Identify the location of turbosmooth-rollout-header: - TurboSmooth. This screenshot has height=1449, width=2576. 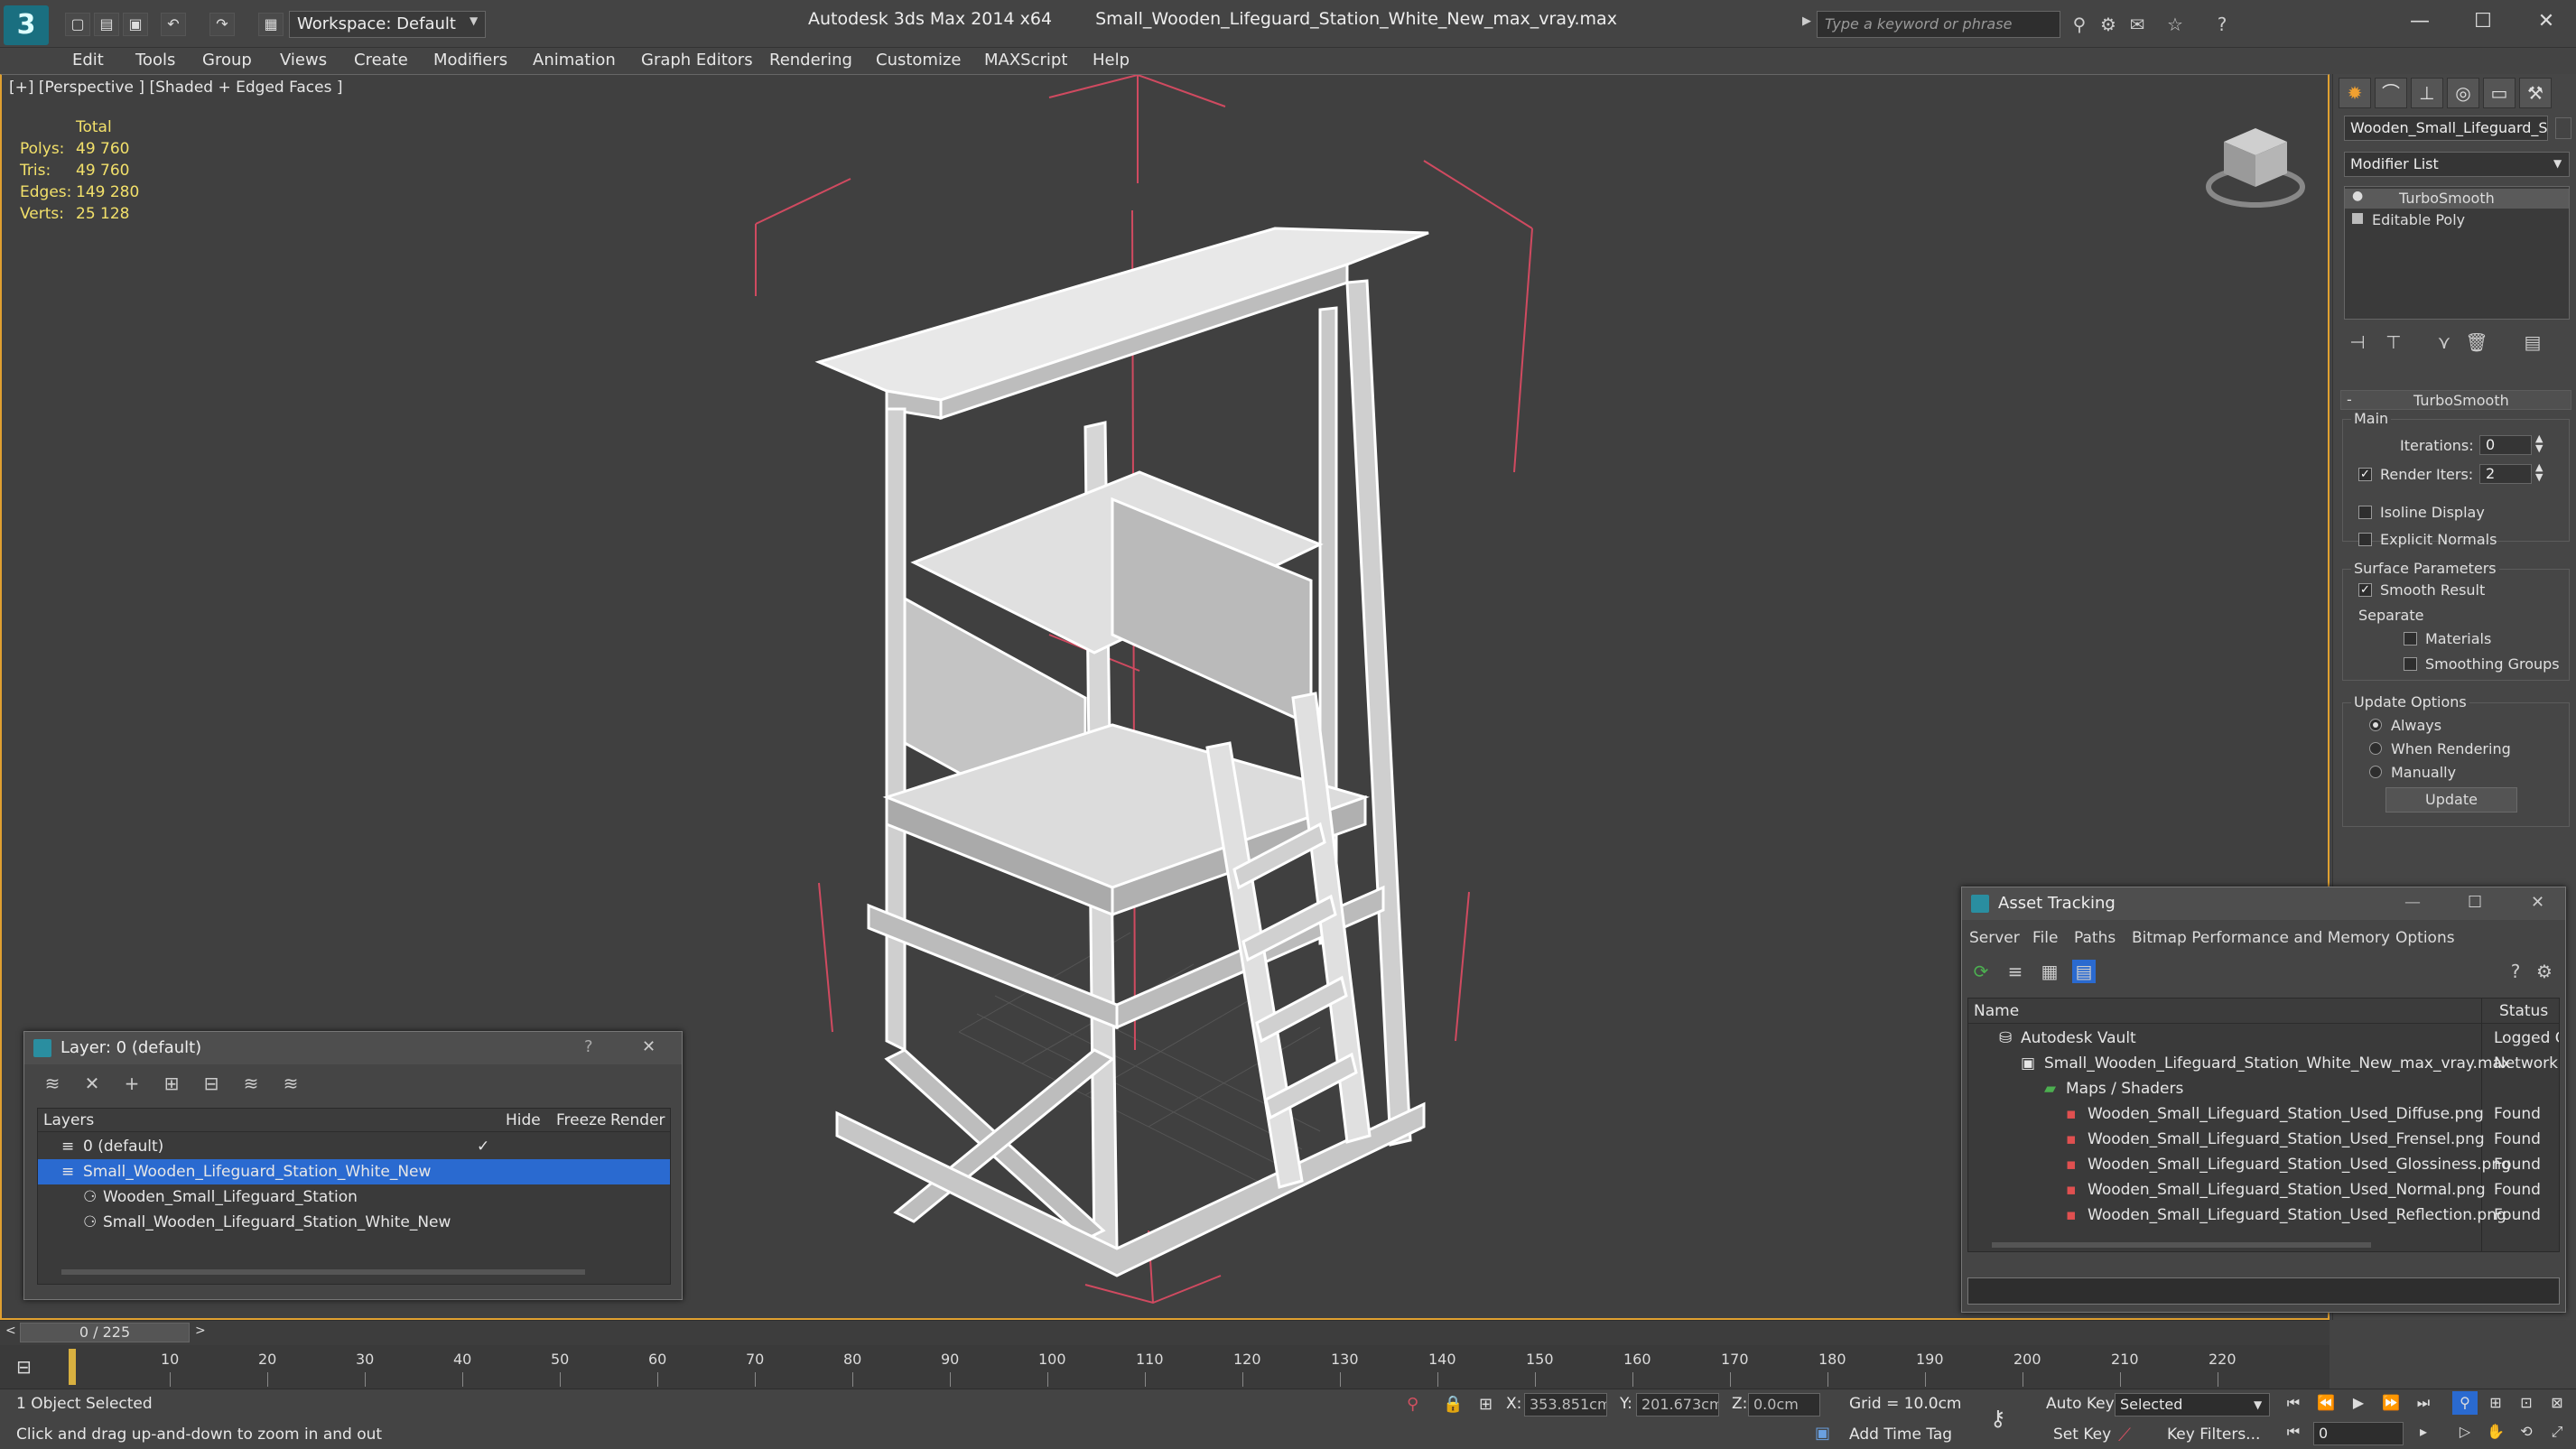
(2455, 400).